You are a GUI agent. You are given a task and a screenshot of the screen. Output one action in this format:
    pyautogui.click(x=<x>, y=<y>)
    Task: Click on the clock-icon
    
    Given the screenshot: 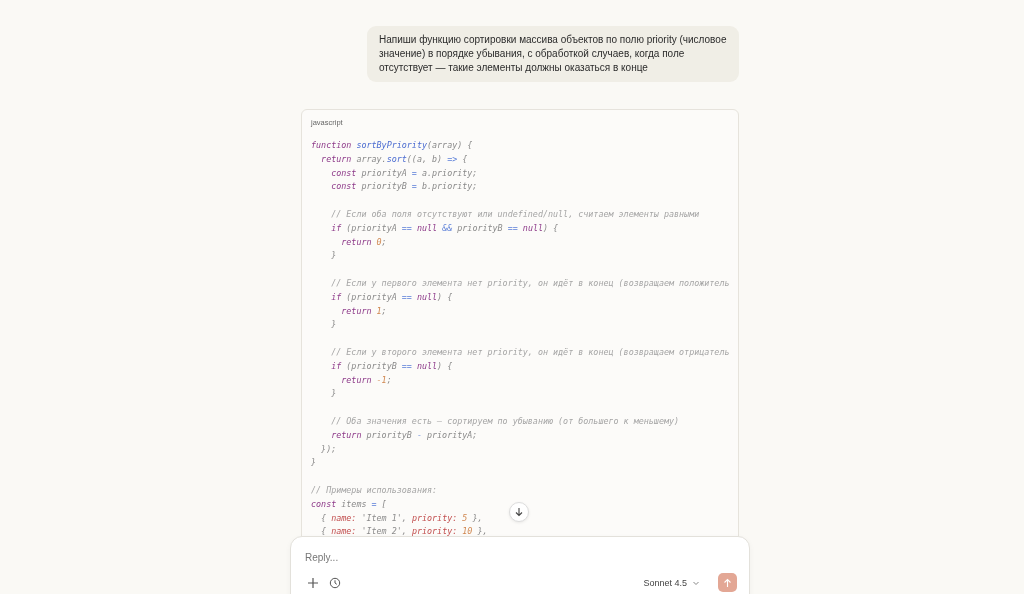 What is the action you would take?
    pyautogui.click(x=335, y=582)
    